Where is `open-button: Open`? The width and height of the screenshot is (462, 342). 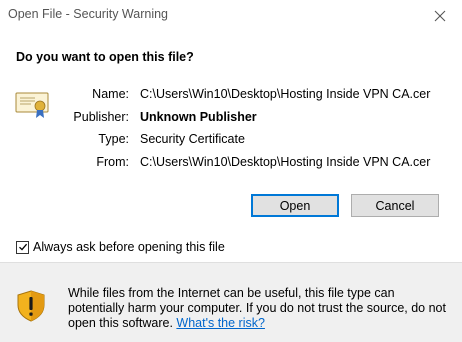 open-button: Open is located at coordinates (295, 205).